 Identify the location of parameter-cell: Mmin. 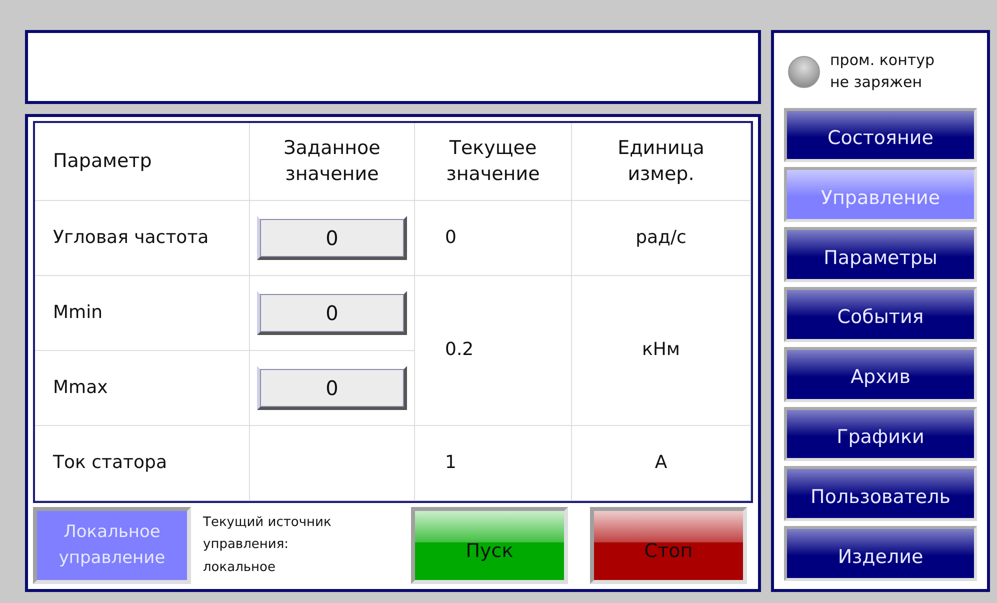
(142, 313).